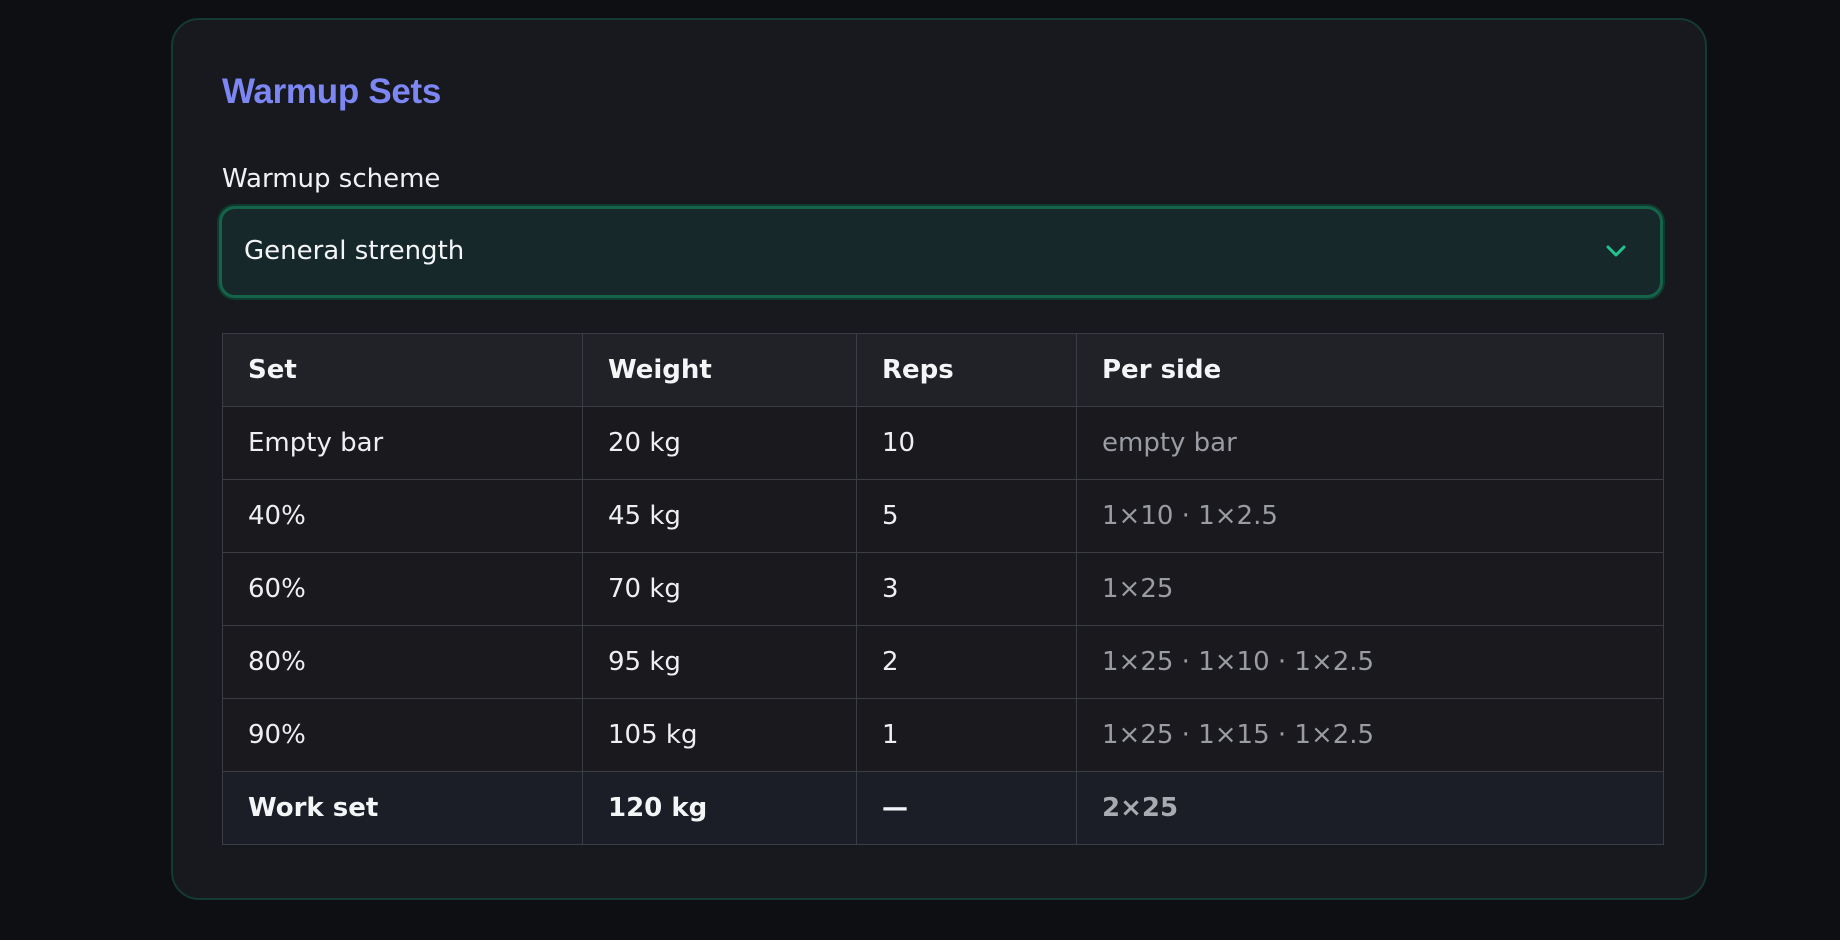 The height and width of the screenshot is (940, 1840). Describe the element at coordinates (941, 252) in the screenshot. I see `warmup-scheme-select: General strength` at that location.